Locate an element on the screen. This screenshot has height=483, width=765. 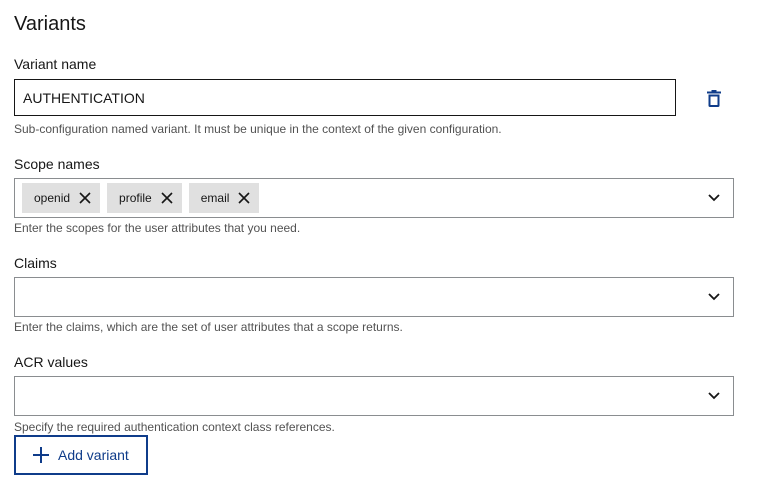
add-variant-button: Add variant is located at coordinates (81, 455).